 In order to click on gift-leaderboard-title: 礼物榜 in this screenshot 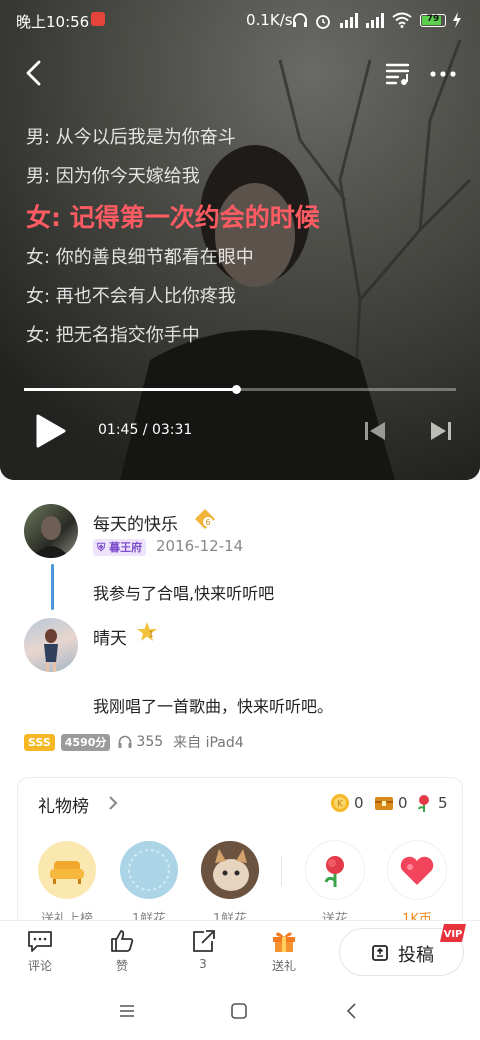, I will do `click(63, 804)`.